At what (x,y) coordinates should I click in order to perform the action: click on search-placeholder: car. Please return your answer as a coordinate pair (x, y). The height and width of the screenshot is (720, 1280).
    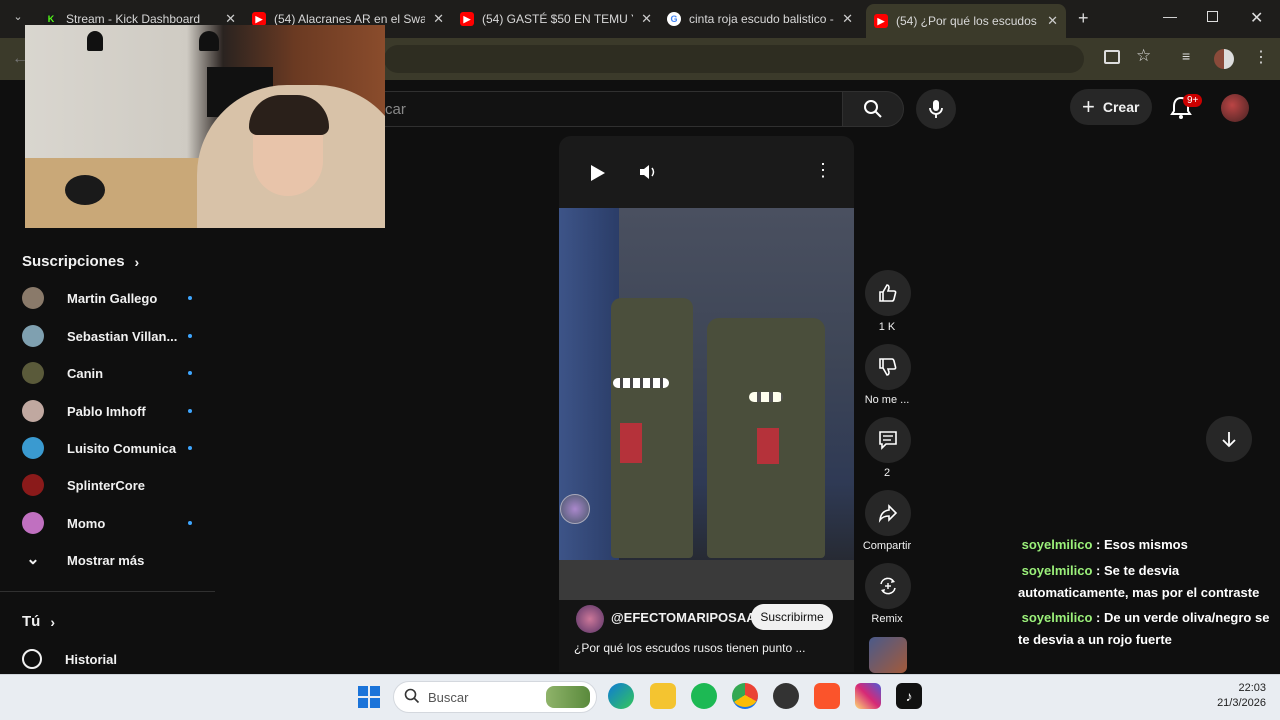
    Looking at the image, I should click on (395, 109).